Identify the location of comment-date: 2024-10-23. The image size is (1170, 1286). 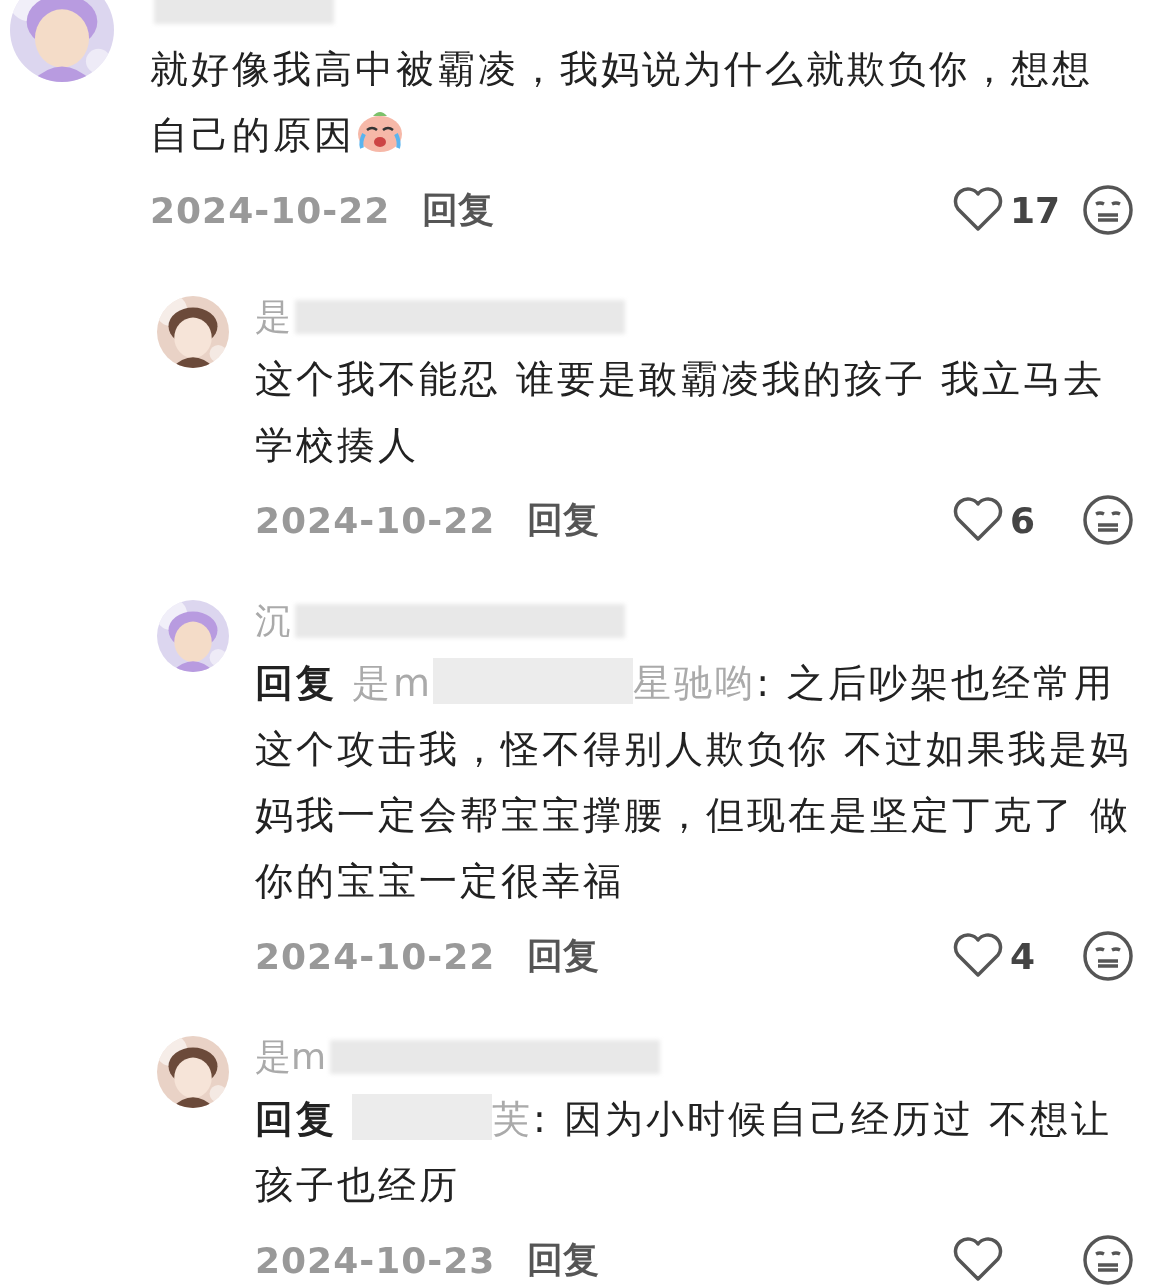
(375, 1260).